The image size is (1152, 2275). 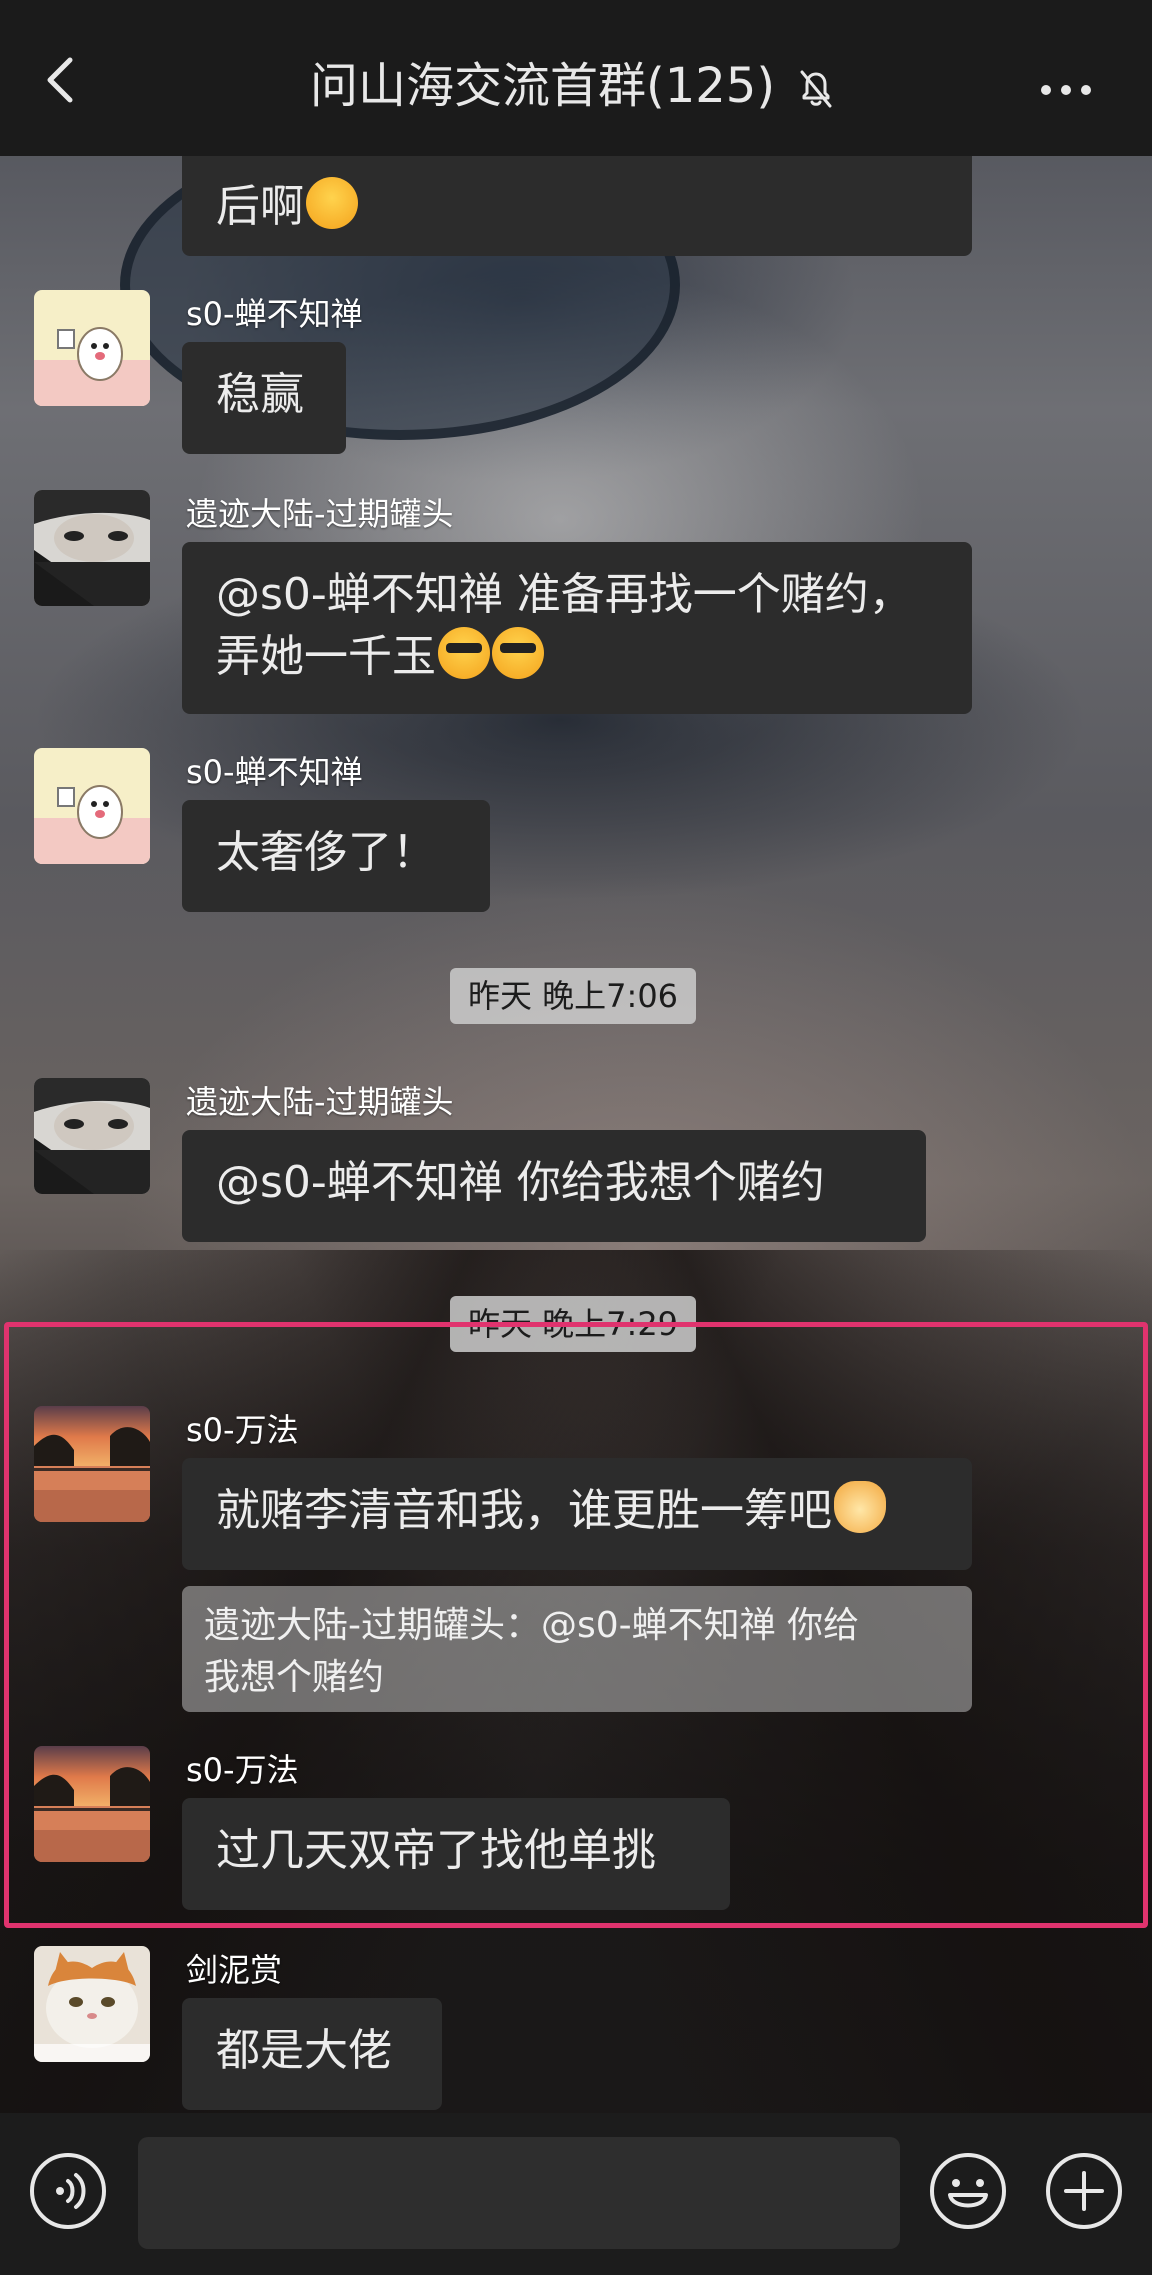 What do you see at coordinates (234, 1970) in the screenshot?
I see `sender-name: 剑泥赏` at bounding box center [234, 1970].